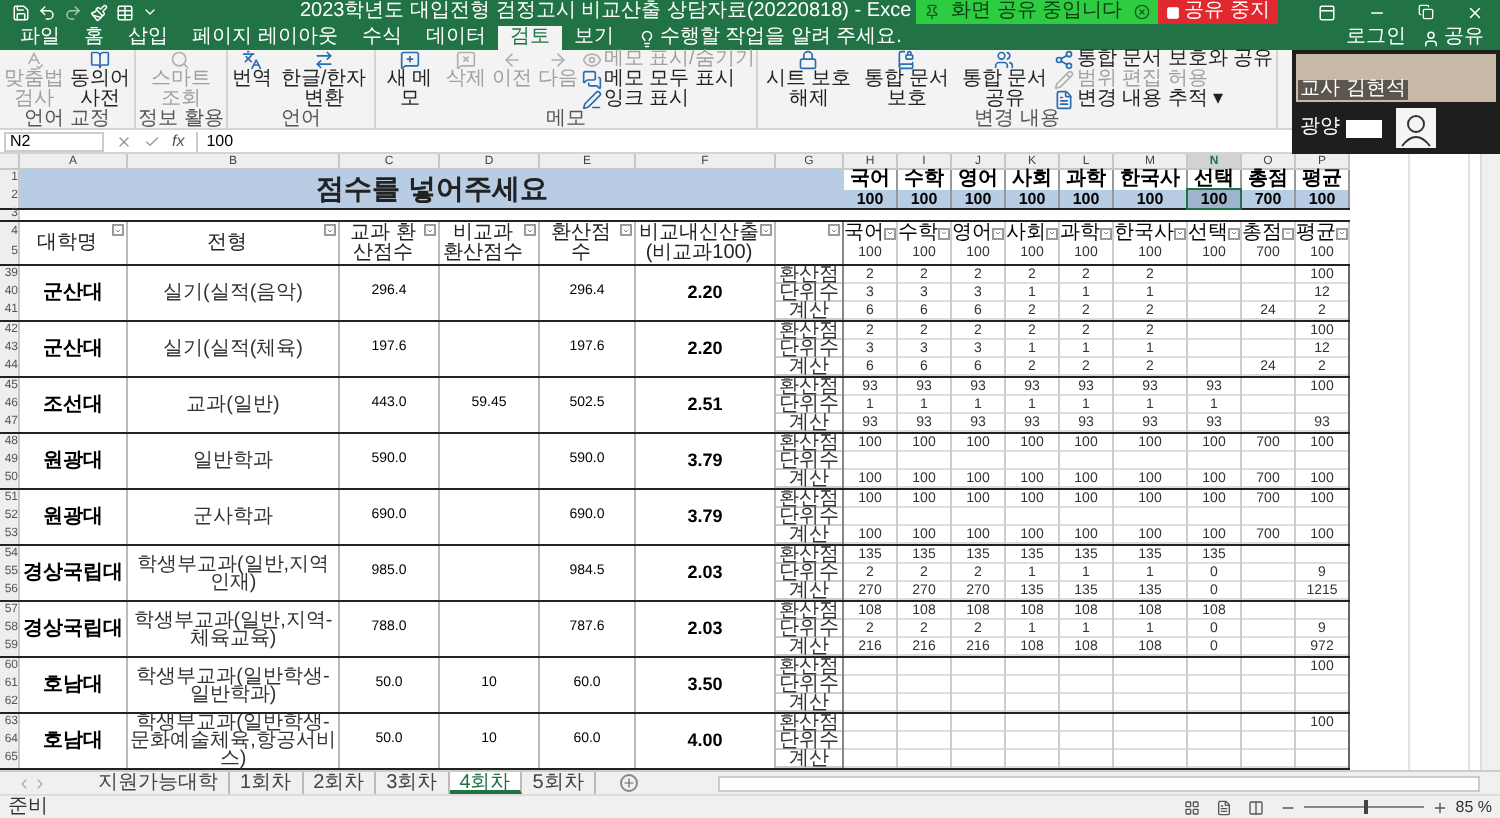 This screenshot has width=1500, height=818. Describe the element at coordinates (100, 80) in the screenshot. I see `ribbon-button: 동의어 사전` at that location.